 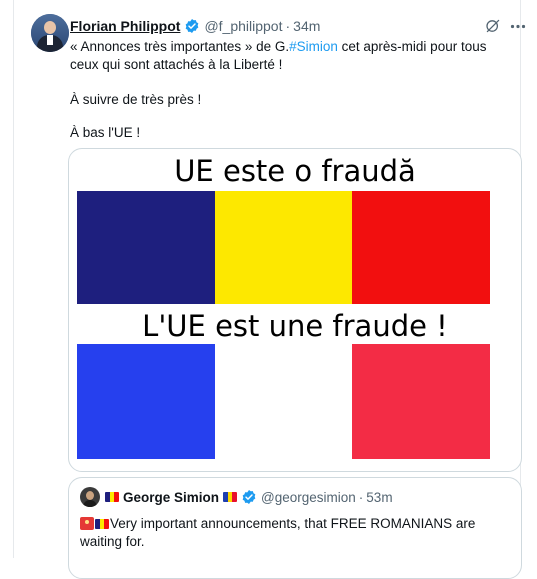 I want to click on image-caption-french: L'UE est une fraude !, so click(x=295, y=326).